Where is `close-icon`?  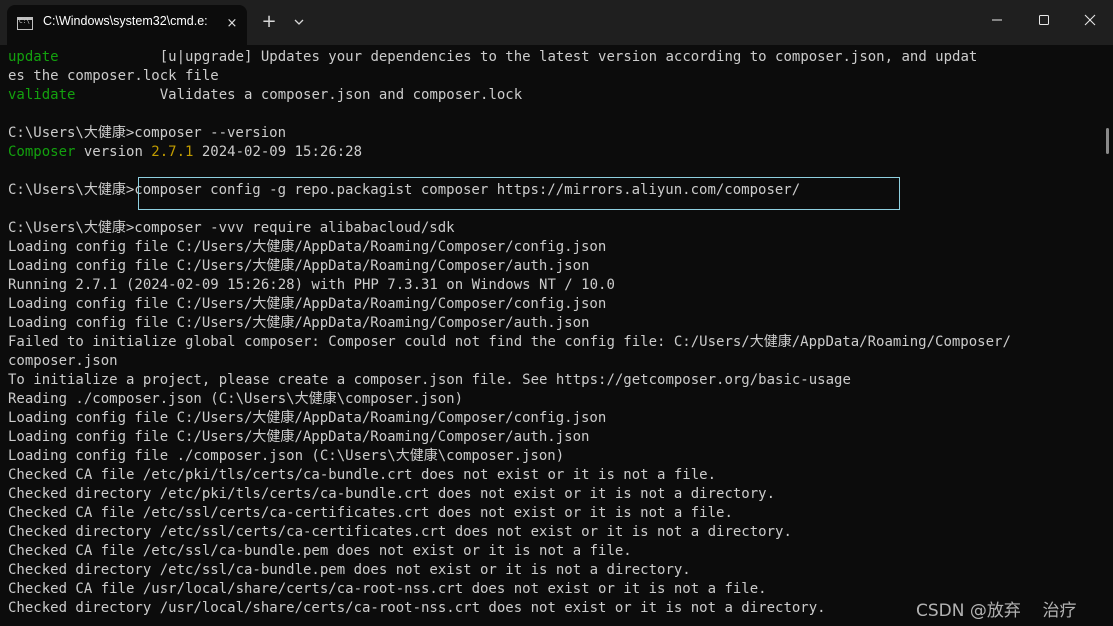
close-icon is located at coordinates (1090, 20).